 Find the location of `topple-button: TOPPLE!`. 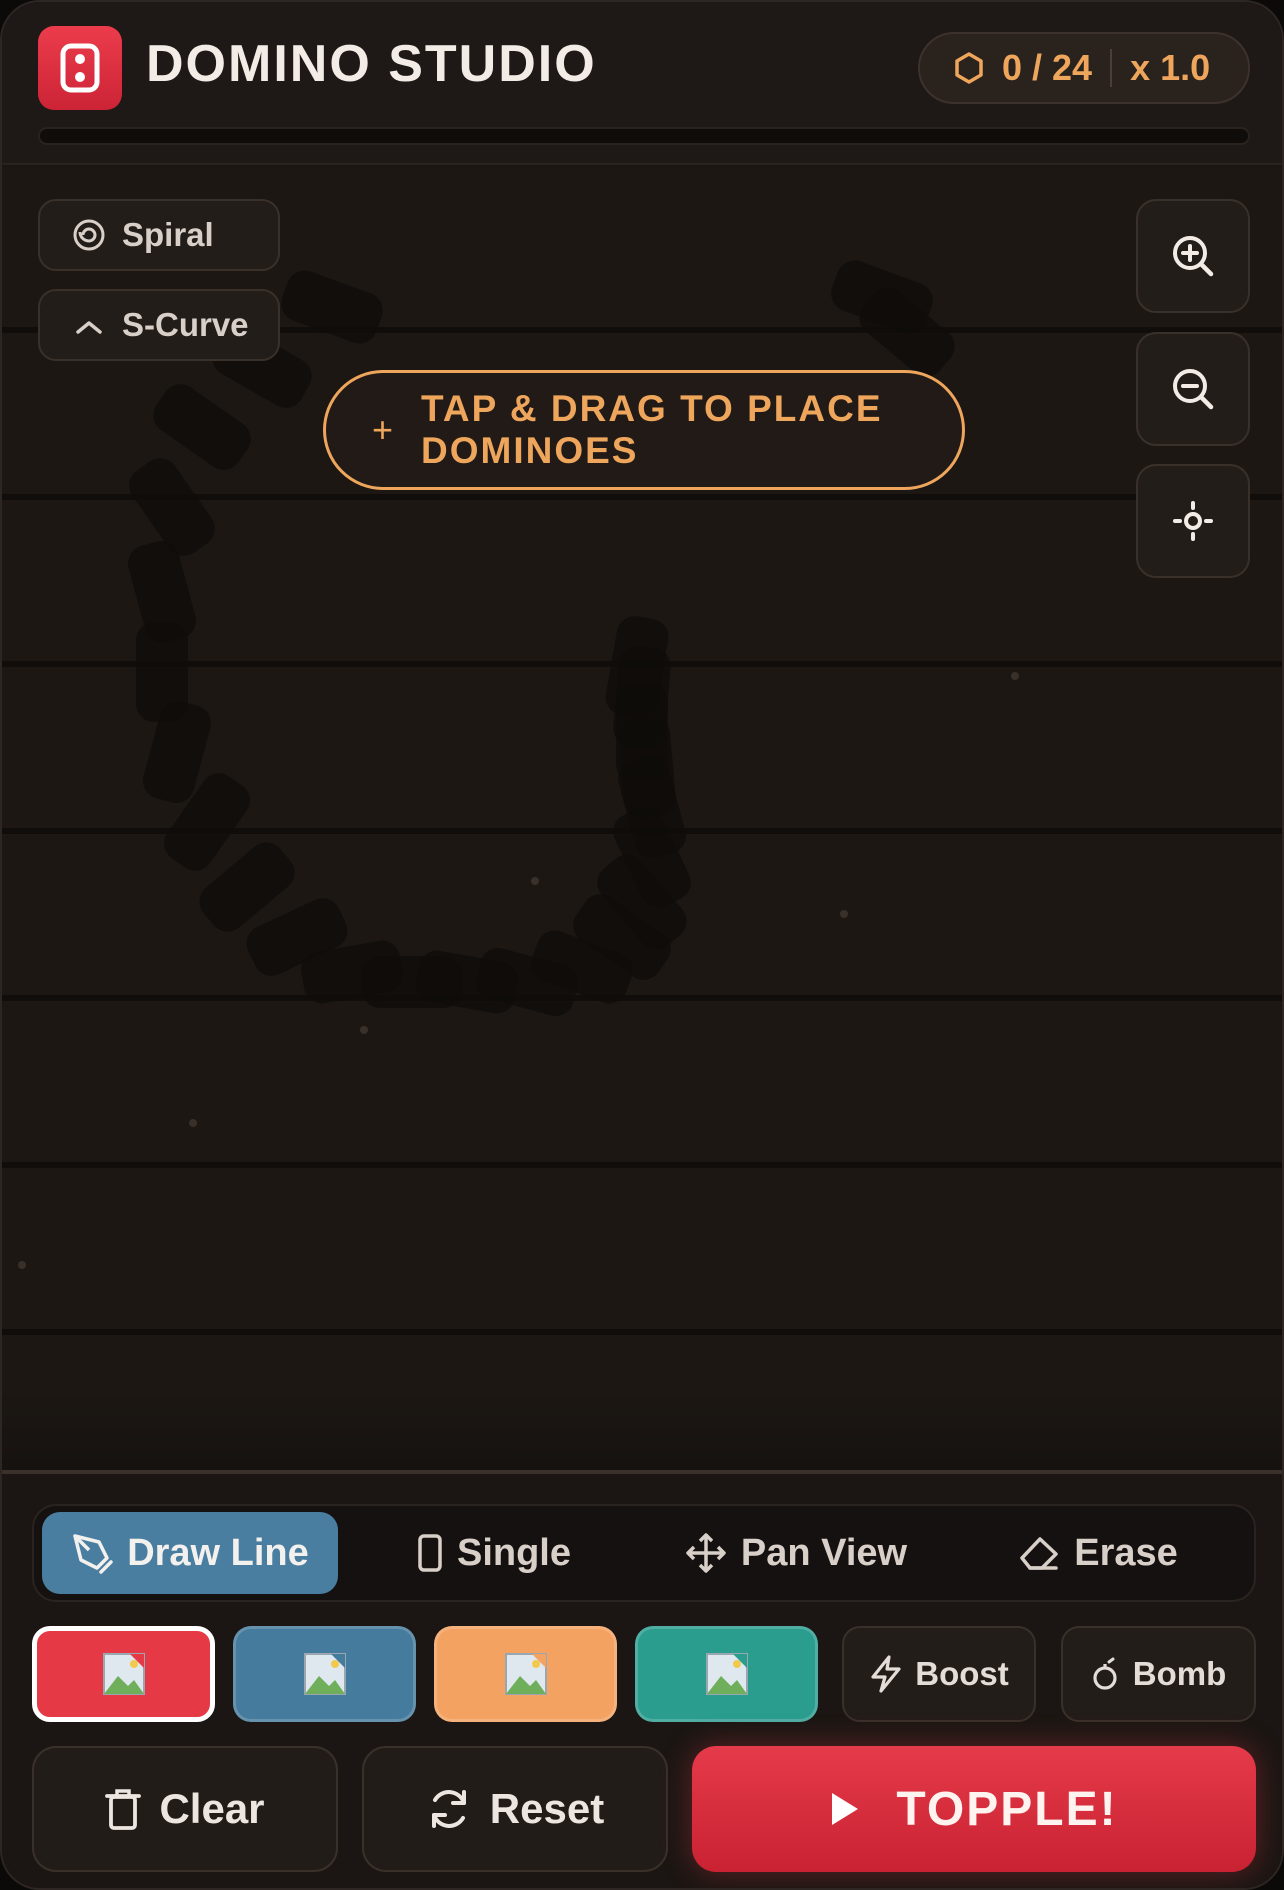

topple-button: TOPPLE! is located at coordinates (974, 1809).